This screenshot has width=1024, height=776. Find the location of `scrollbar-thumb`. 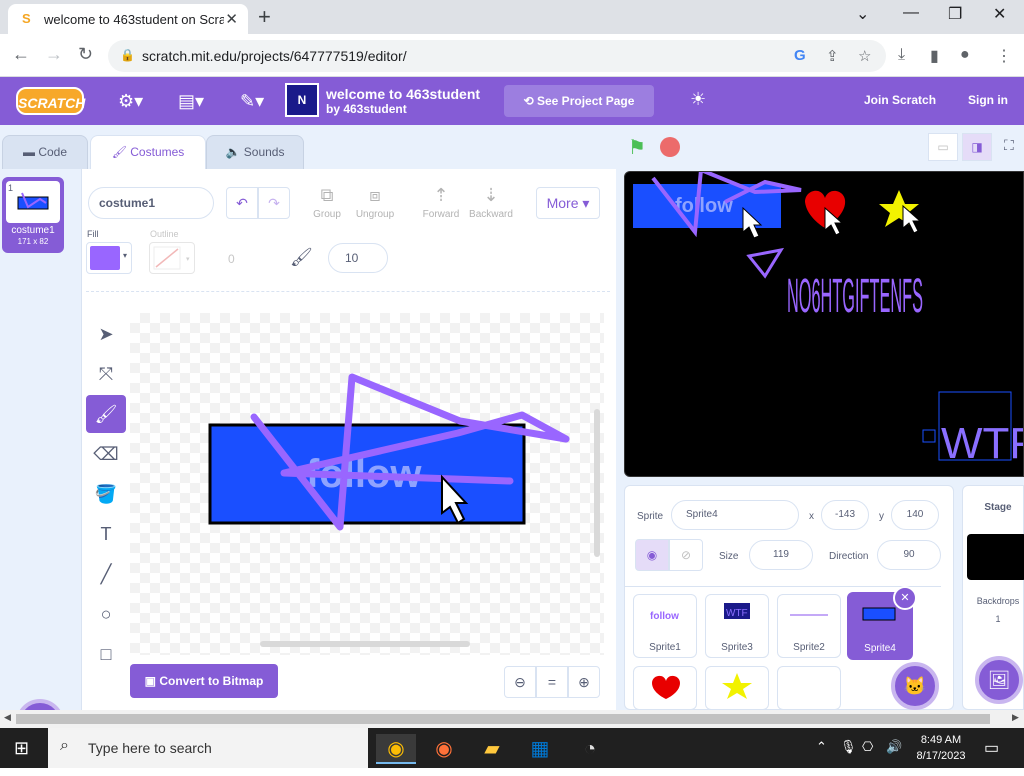

scrollbar-thumb is located at coordinates (503, 719).